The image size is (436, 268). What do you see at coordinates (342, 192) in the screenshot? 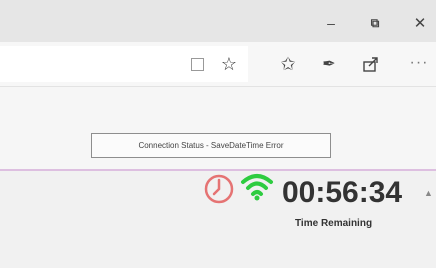
I see `time-remaining-value: 00:56:34` at bounding box center [342, 192].